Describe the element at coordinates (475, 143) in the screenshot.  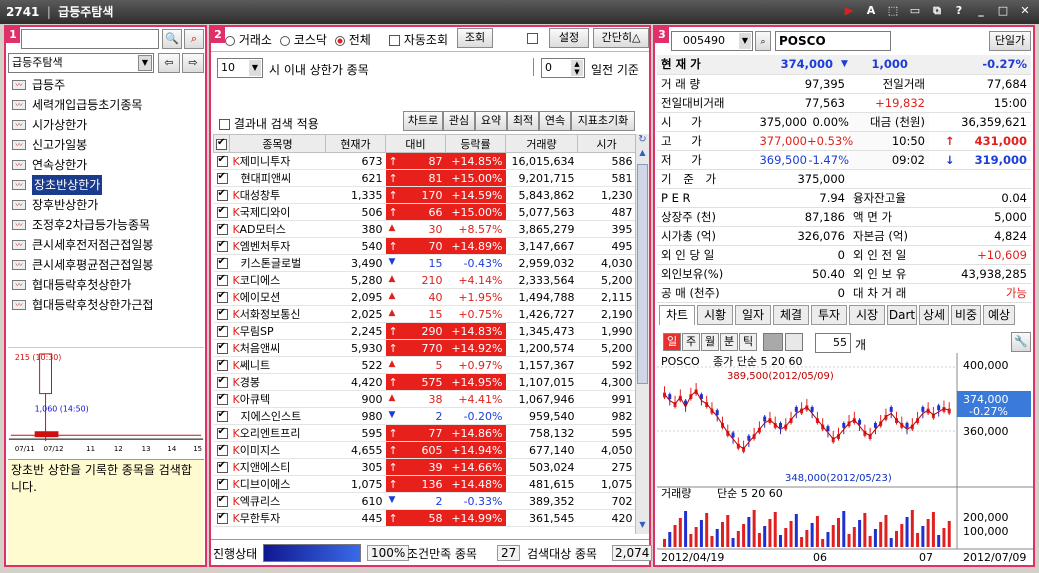
I see `column-header: 등락률` at that location.